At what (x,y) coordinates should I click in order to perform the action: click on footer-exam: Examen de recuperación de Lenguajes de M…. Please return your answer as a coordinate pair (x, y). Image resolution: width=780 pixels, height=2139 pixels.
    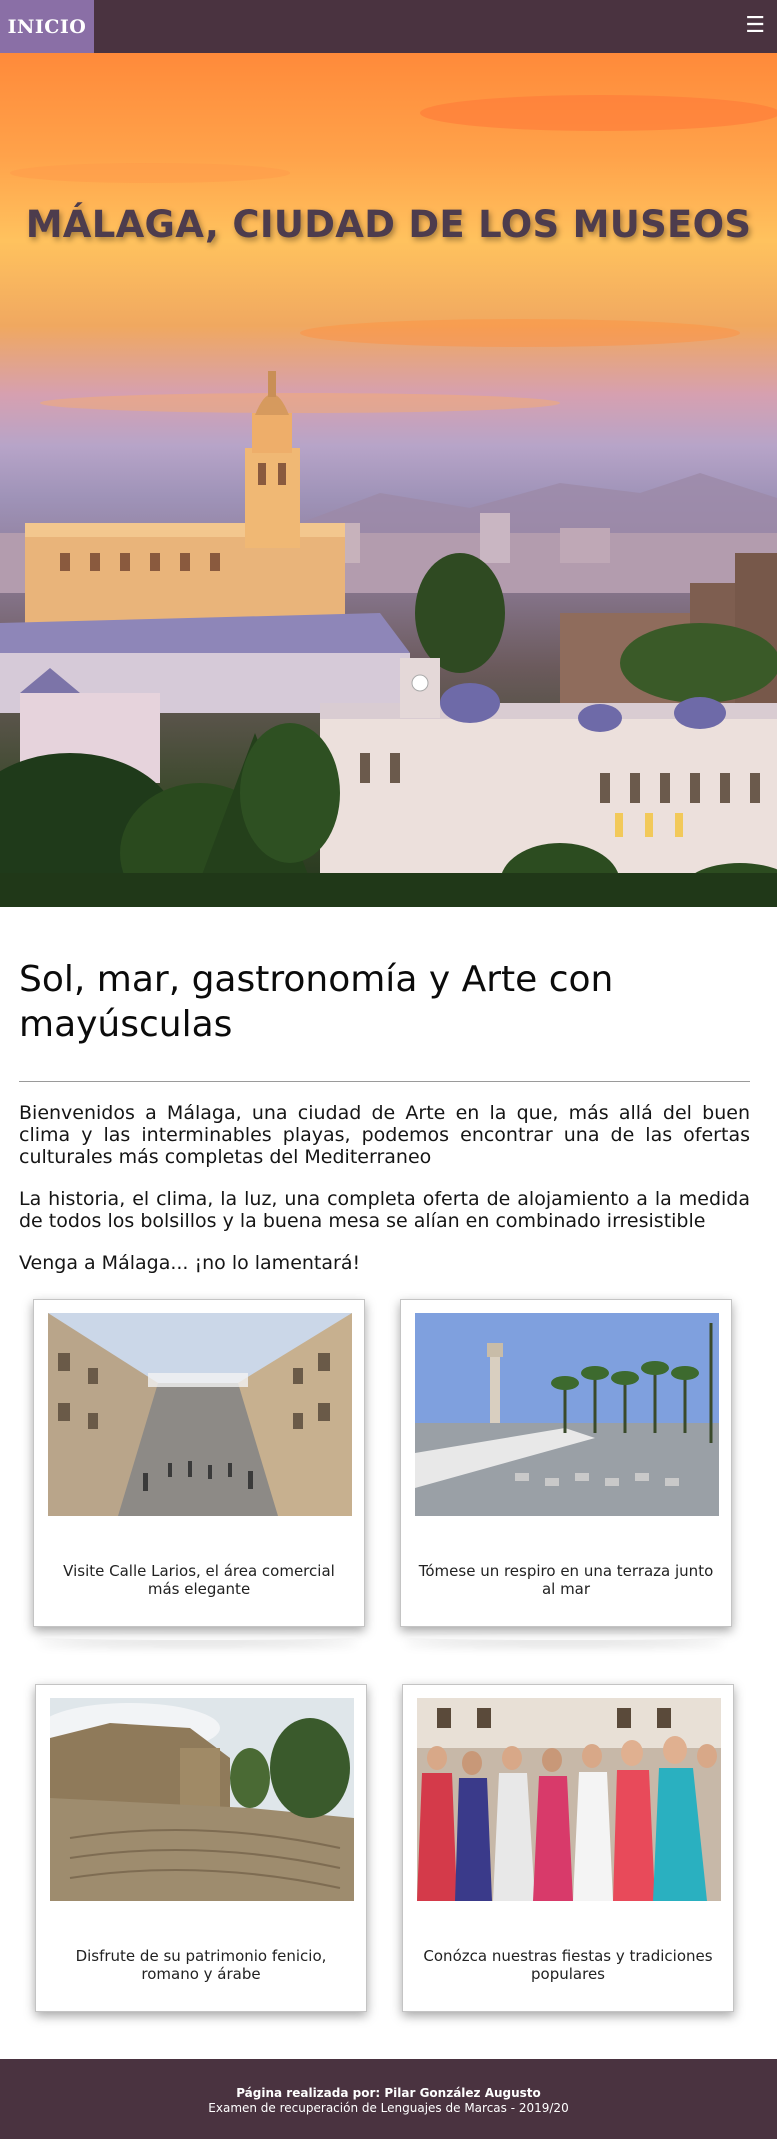
    Looking at the image, I should click on (388, 2108).